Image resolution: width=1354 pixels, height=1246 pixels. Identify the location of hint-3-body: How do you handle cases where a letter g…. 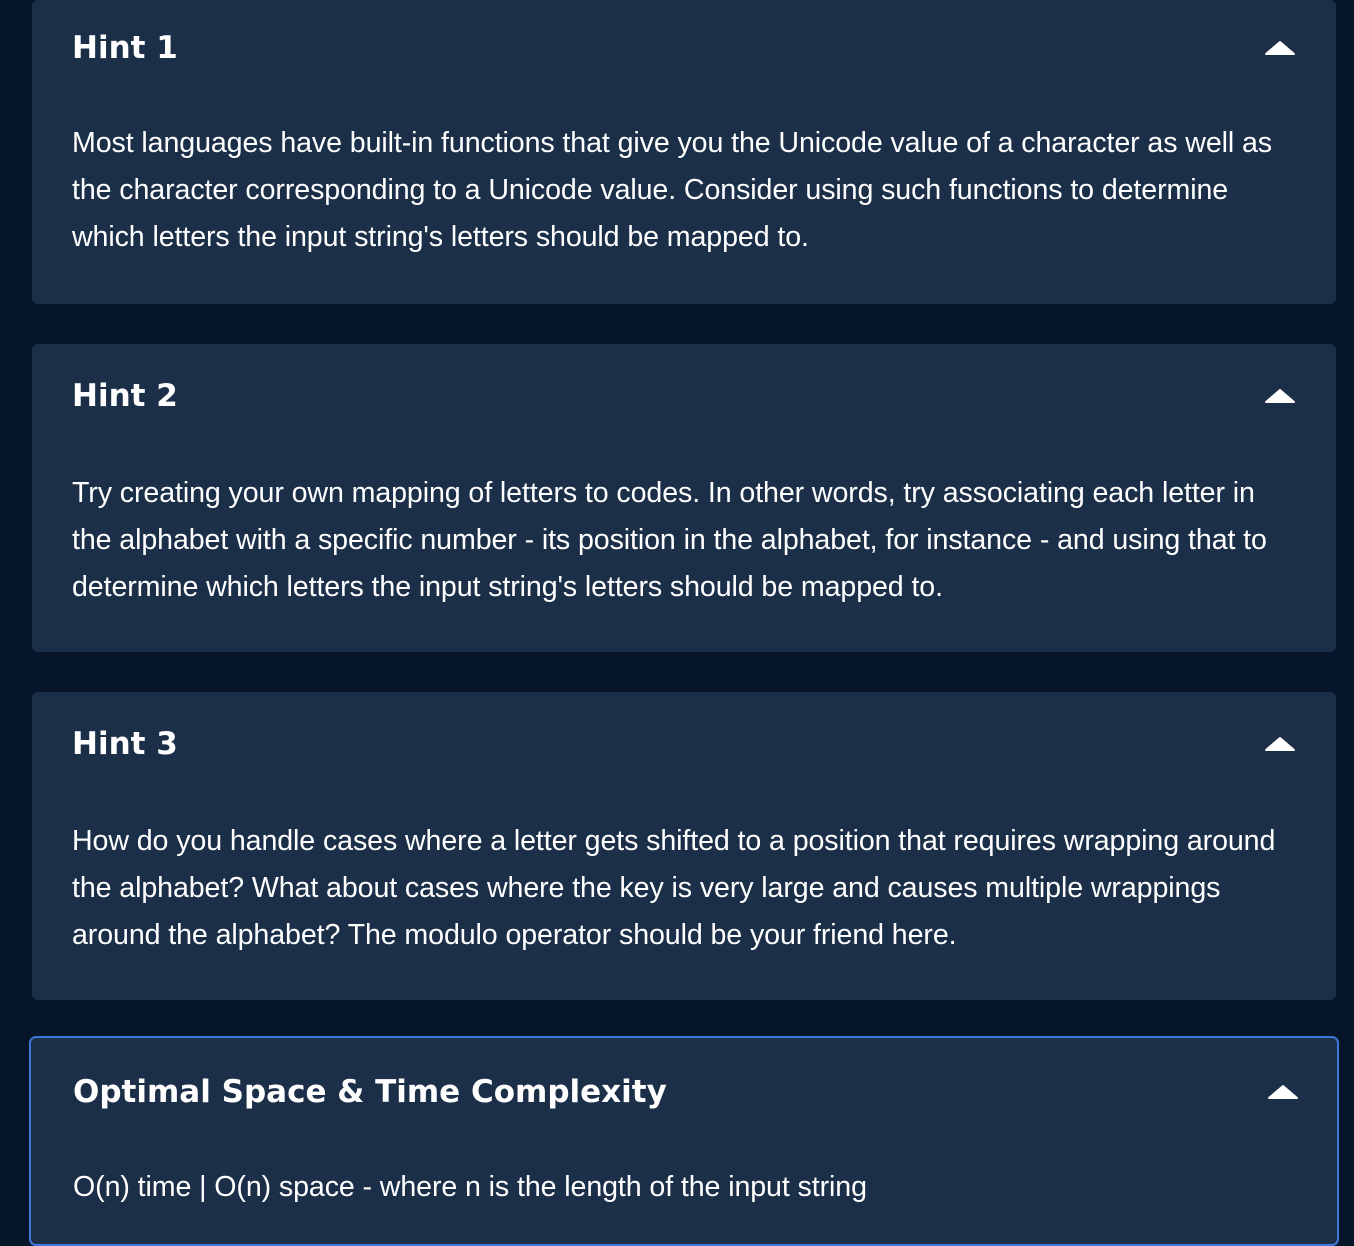
(674, 888).